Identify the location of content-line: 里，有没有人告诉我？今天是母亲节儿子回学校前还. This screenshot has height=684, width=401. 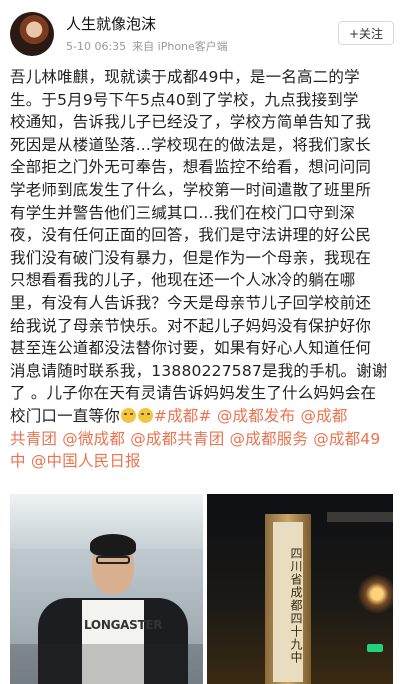
(201, 303).